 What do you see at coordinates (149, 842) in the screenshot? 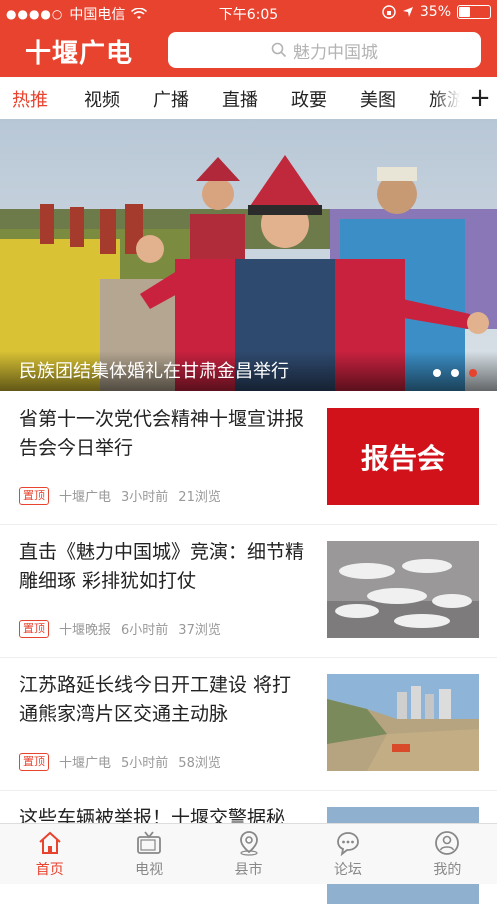
I see `tv-icon` at bounding box center [149, 842].